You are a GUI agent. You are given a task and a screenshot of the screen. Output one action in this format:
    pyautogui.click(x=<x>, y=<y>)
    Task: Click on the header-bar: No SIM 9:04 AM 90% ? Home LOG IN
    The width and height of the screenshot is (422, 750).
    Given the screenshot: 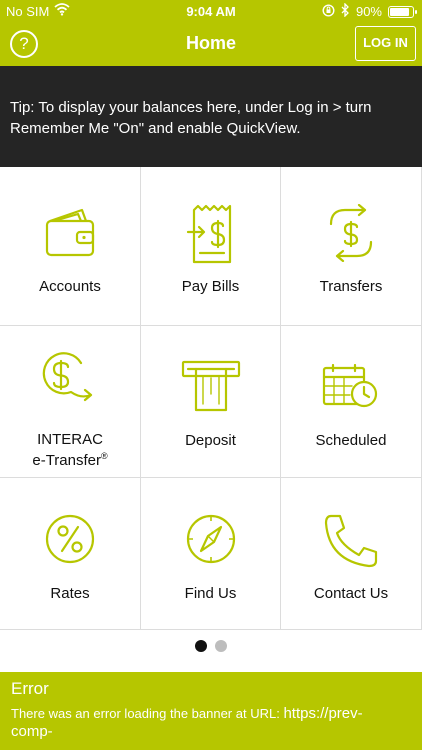 What is the action you would take?
    pyautogui.click(x=211, y=33)
    